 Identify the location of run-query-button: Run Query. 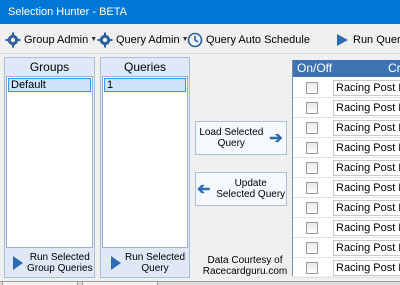
(367, 39).